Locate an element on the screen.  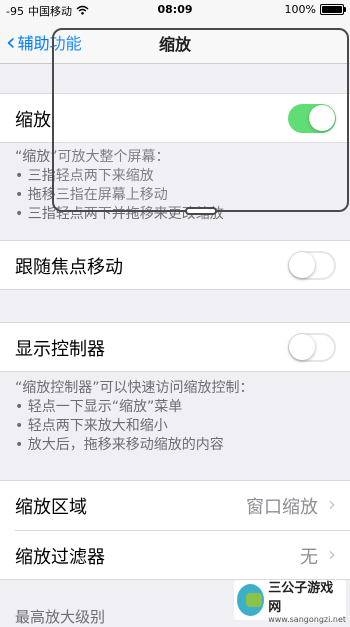
follow-focus-toggle is located at coordinates (312, 265).